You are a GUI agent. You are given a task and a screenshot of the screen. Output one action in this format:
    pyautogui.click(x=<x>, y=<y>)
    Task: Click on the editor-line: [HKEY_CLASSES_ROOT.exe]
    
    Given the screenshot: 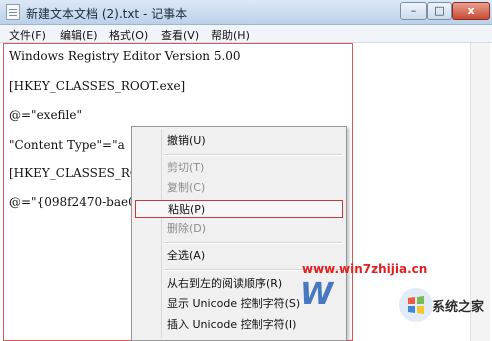 What is the action you would take?
    pyautogui.click(x=97, y=86)
    